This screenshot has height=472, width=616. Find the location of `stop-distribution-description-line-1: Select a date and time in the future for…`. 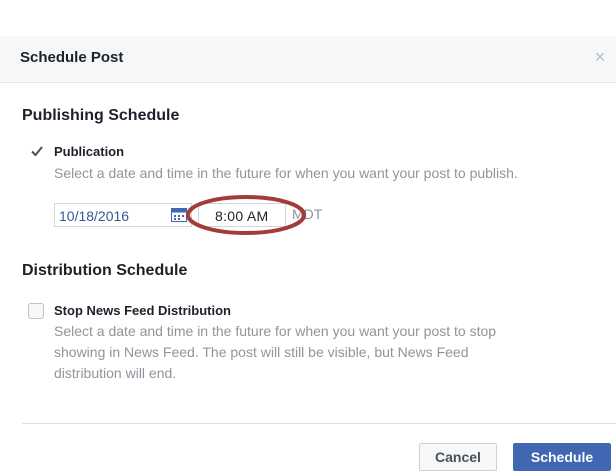

stop-distribution-description-line-1: Select a date and time in the future for… is located at coordinates (275, 331).